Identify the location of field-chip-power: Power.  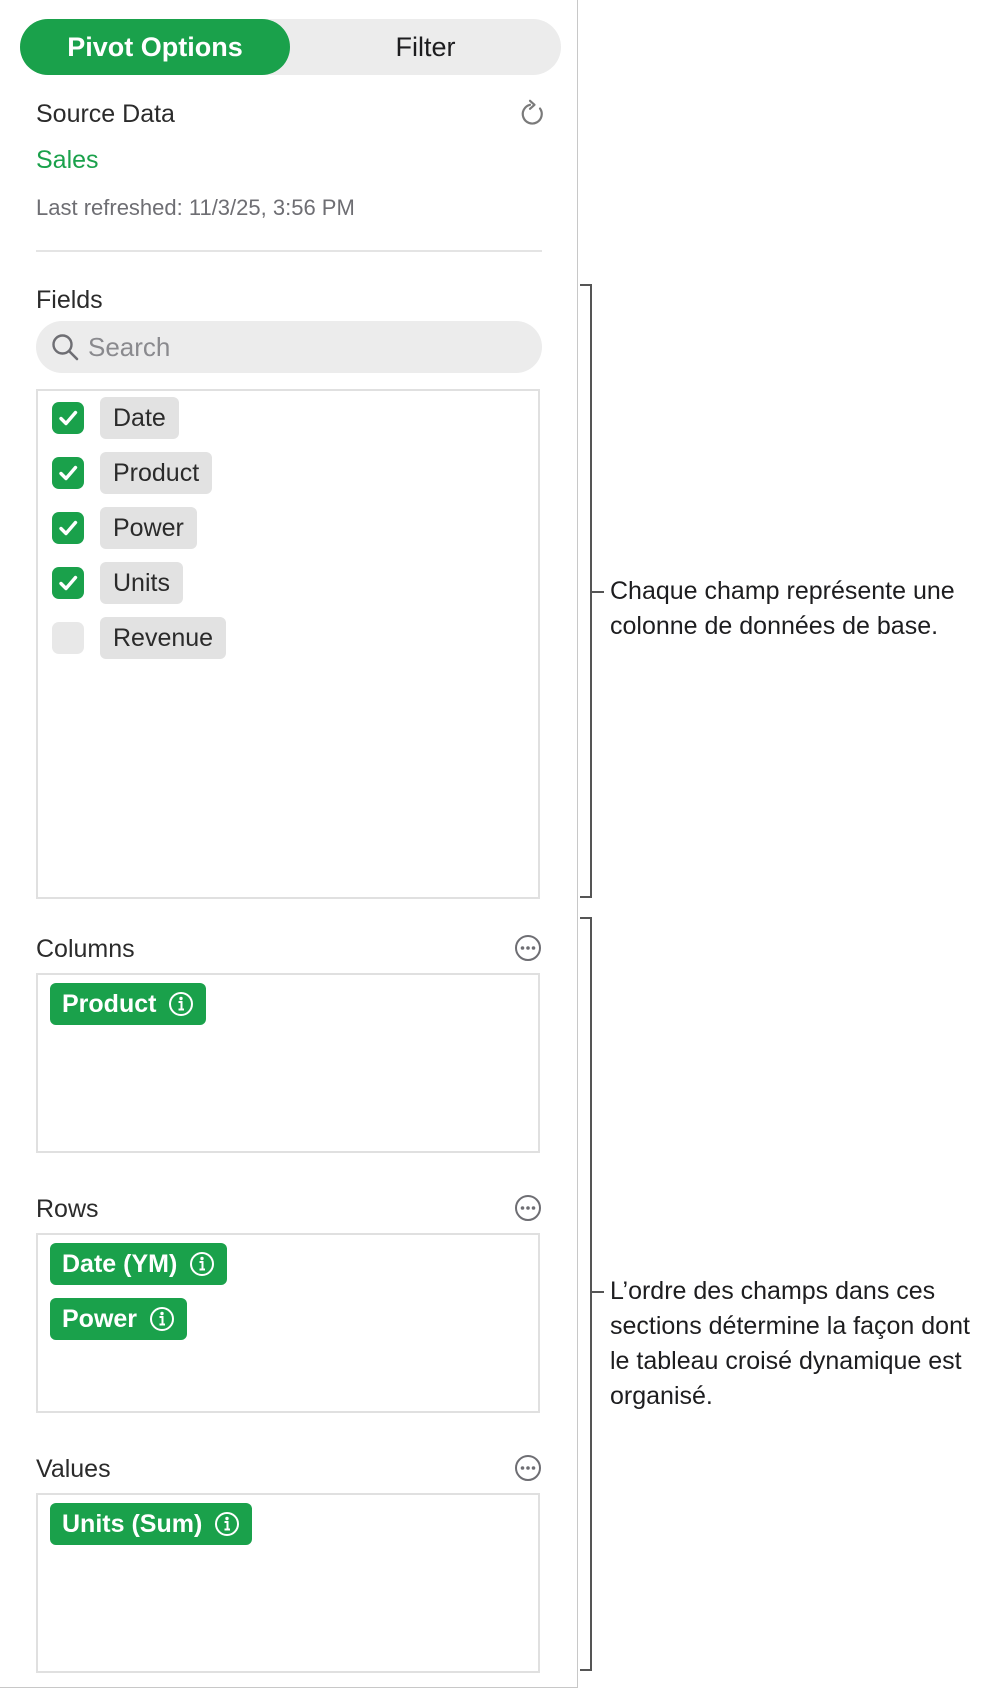
(148, 528).